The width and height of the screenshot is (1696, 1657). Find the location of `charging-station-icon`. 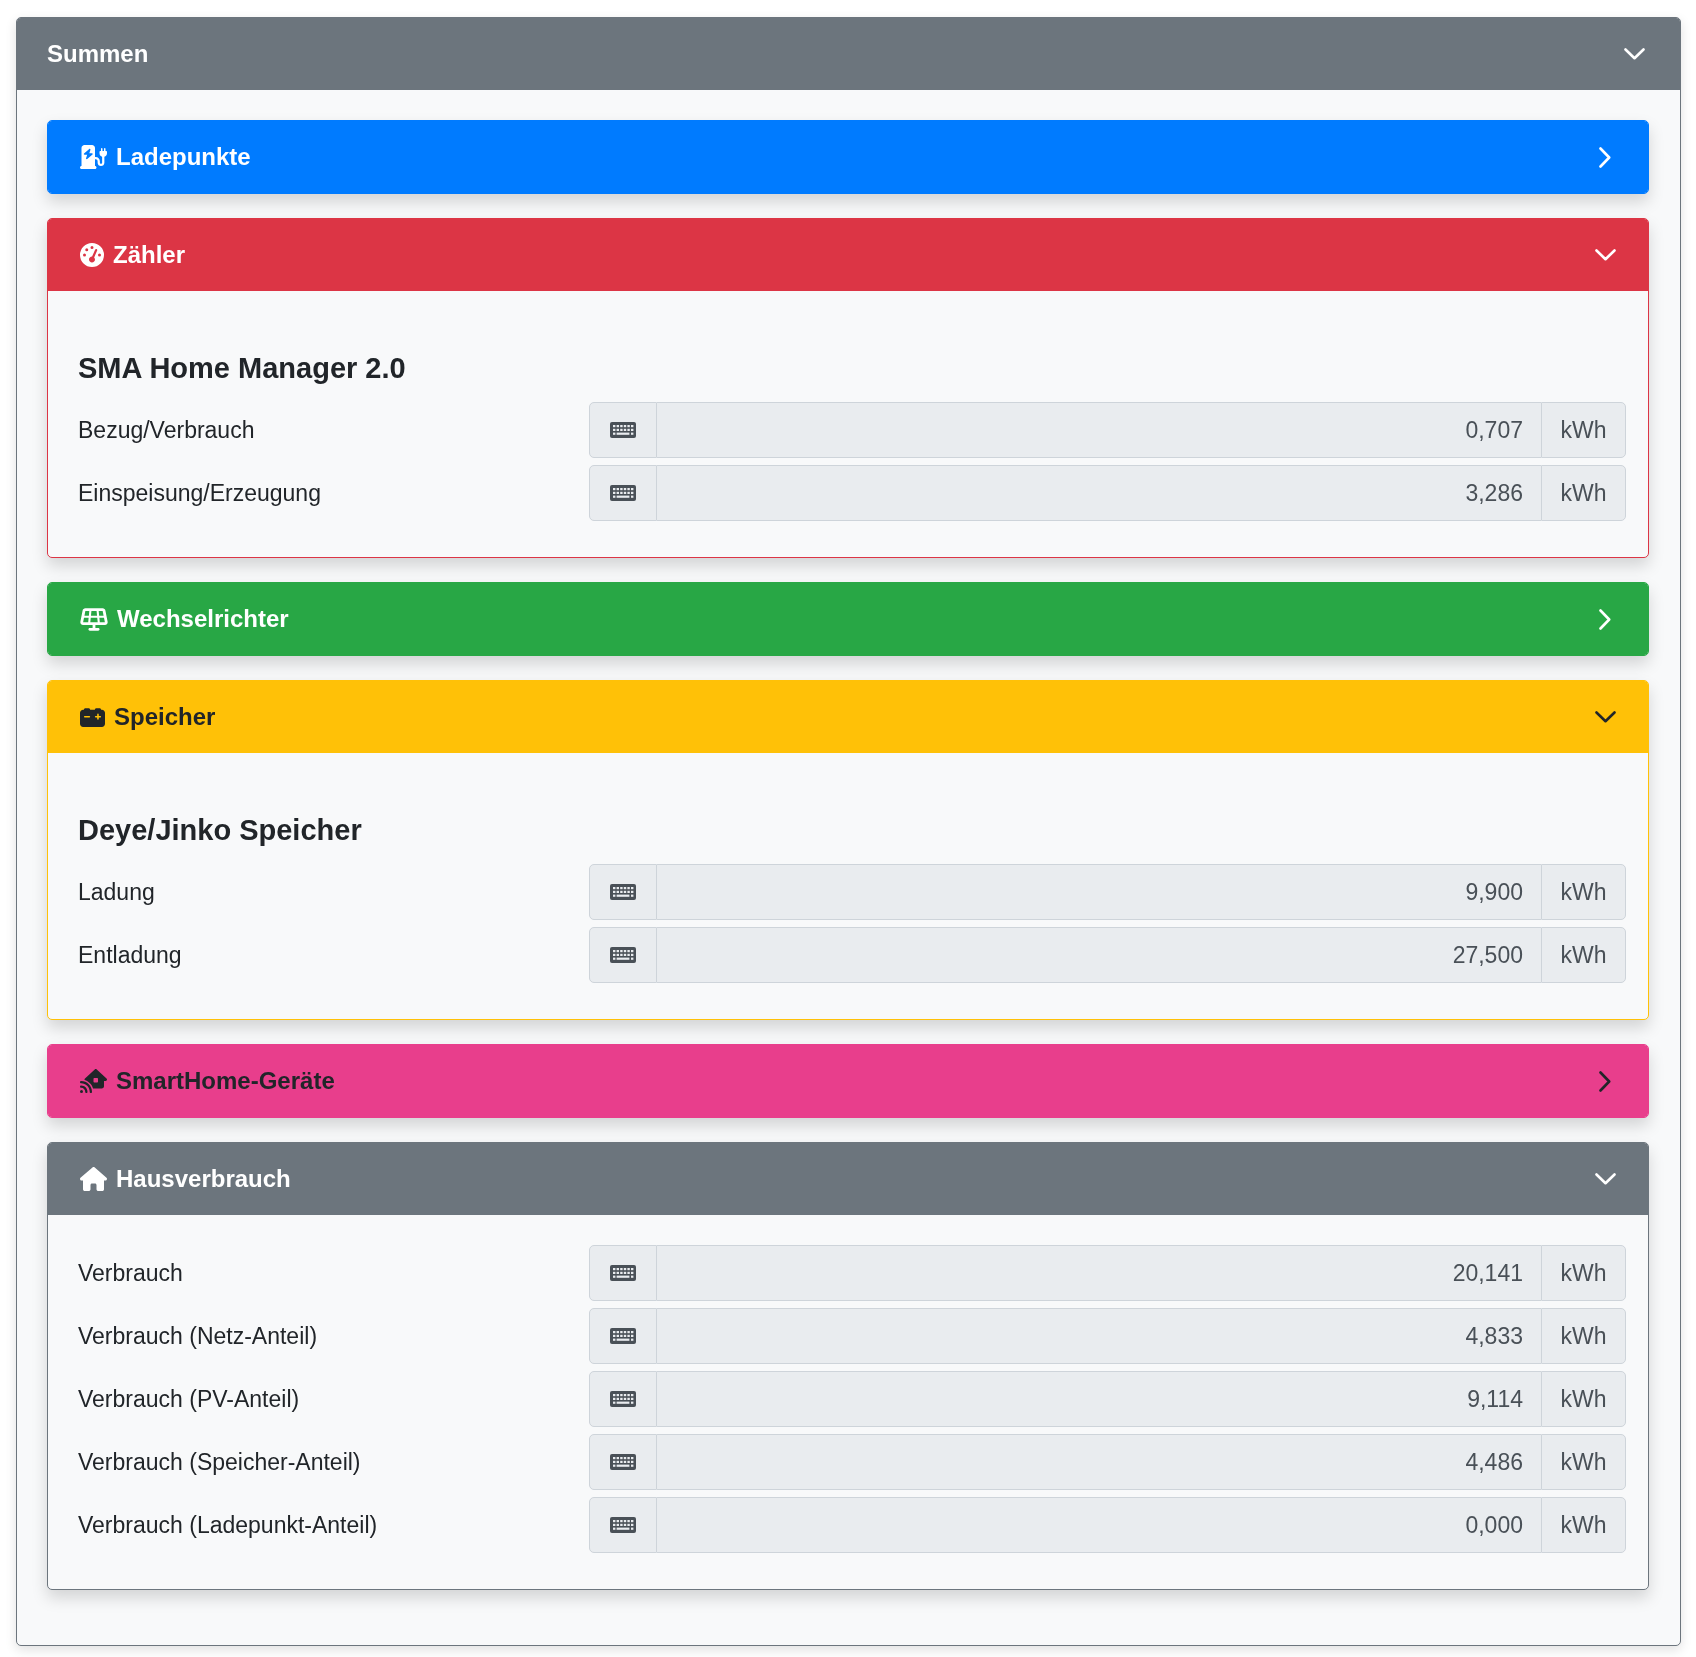

charging-station-icon is located at coordinates (93, 157).